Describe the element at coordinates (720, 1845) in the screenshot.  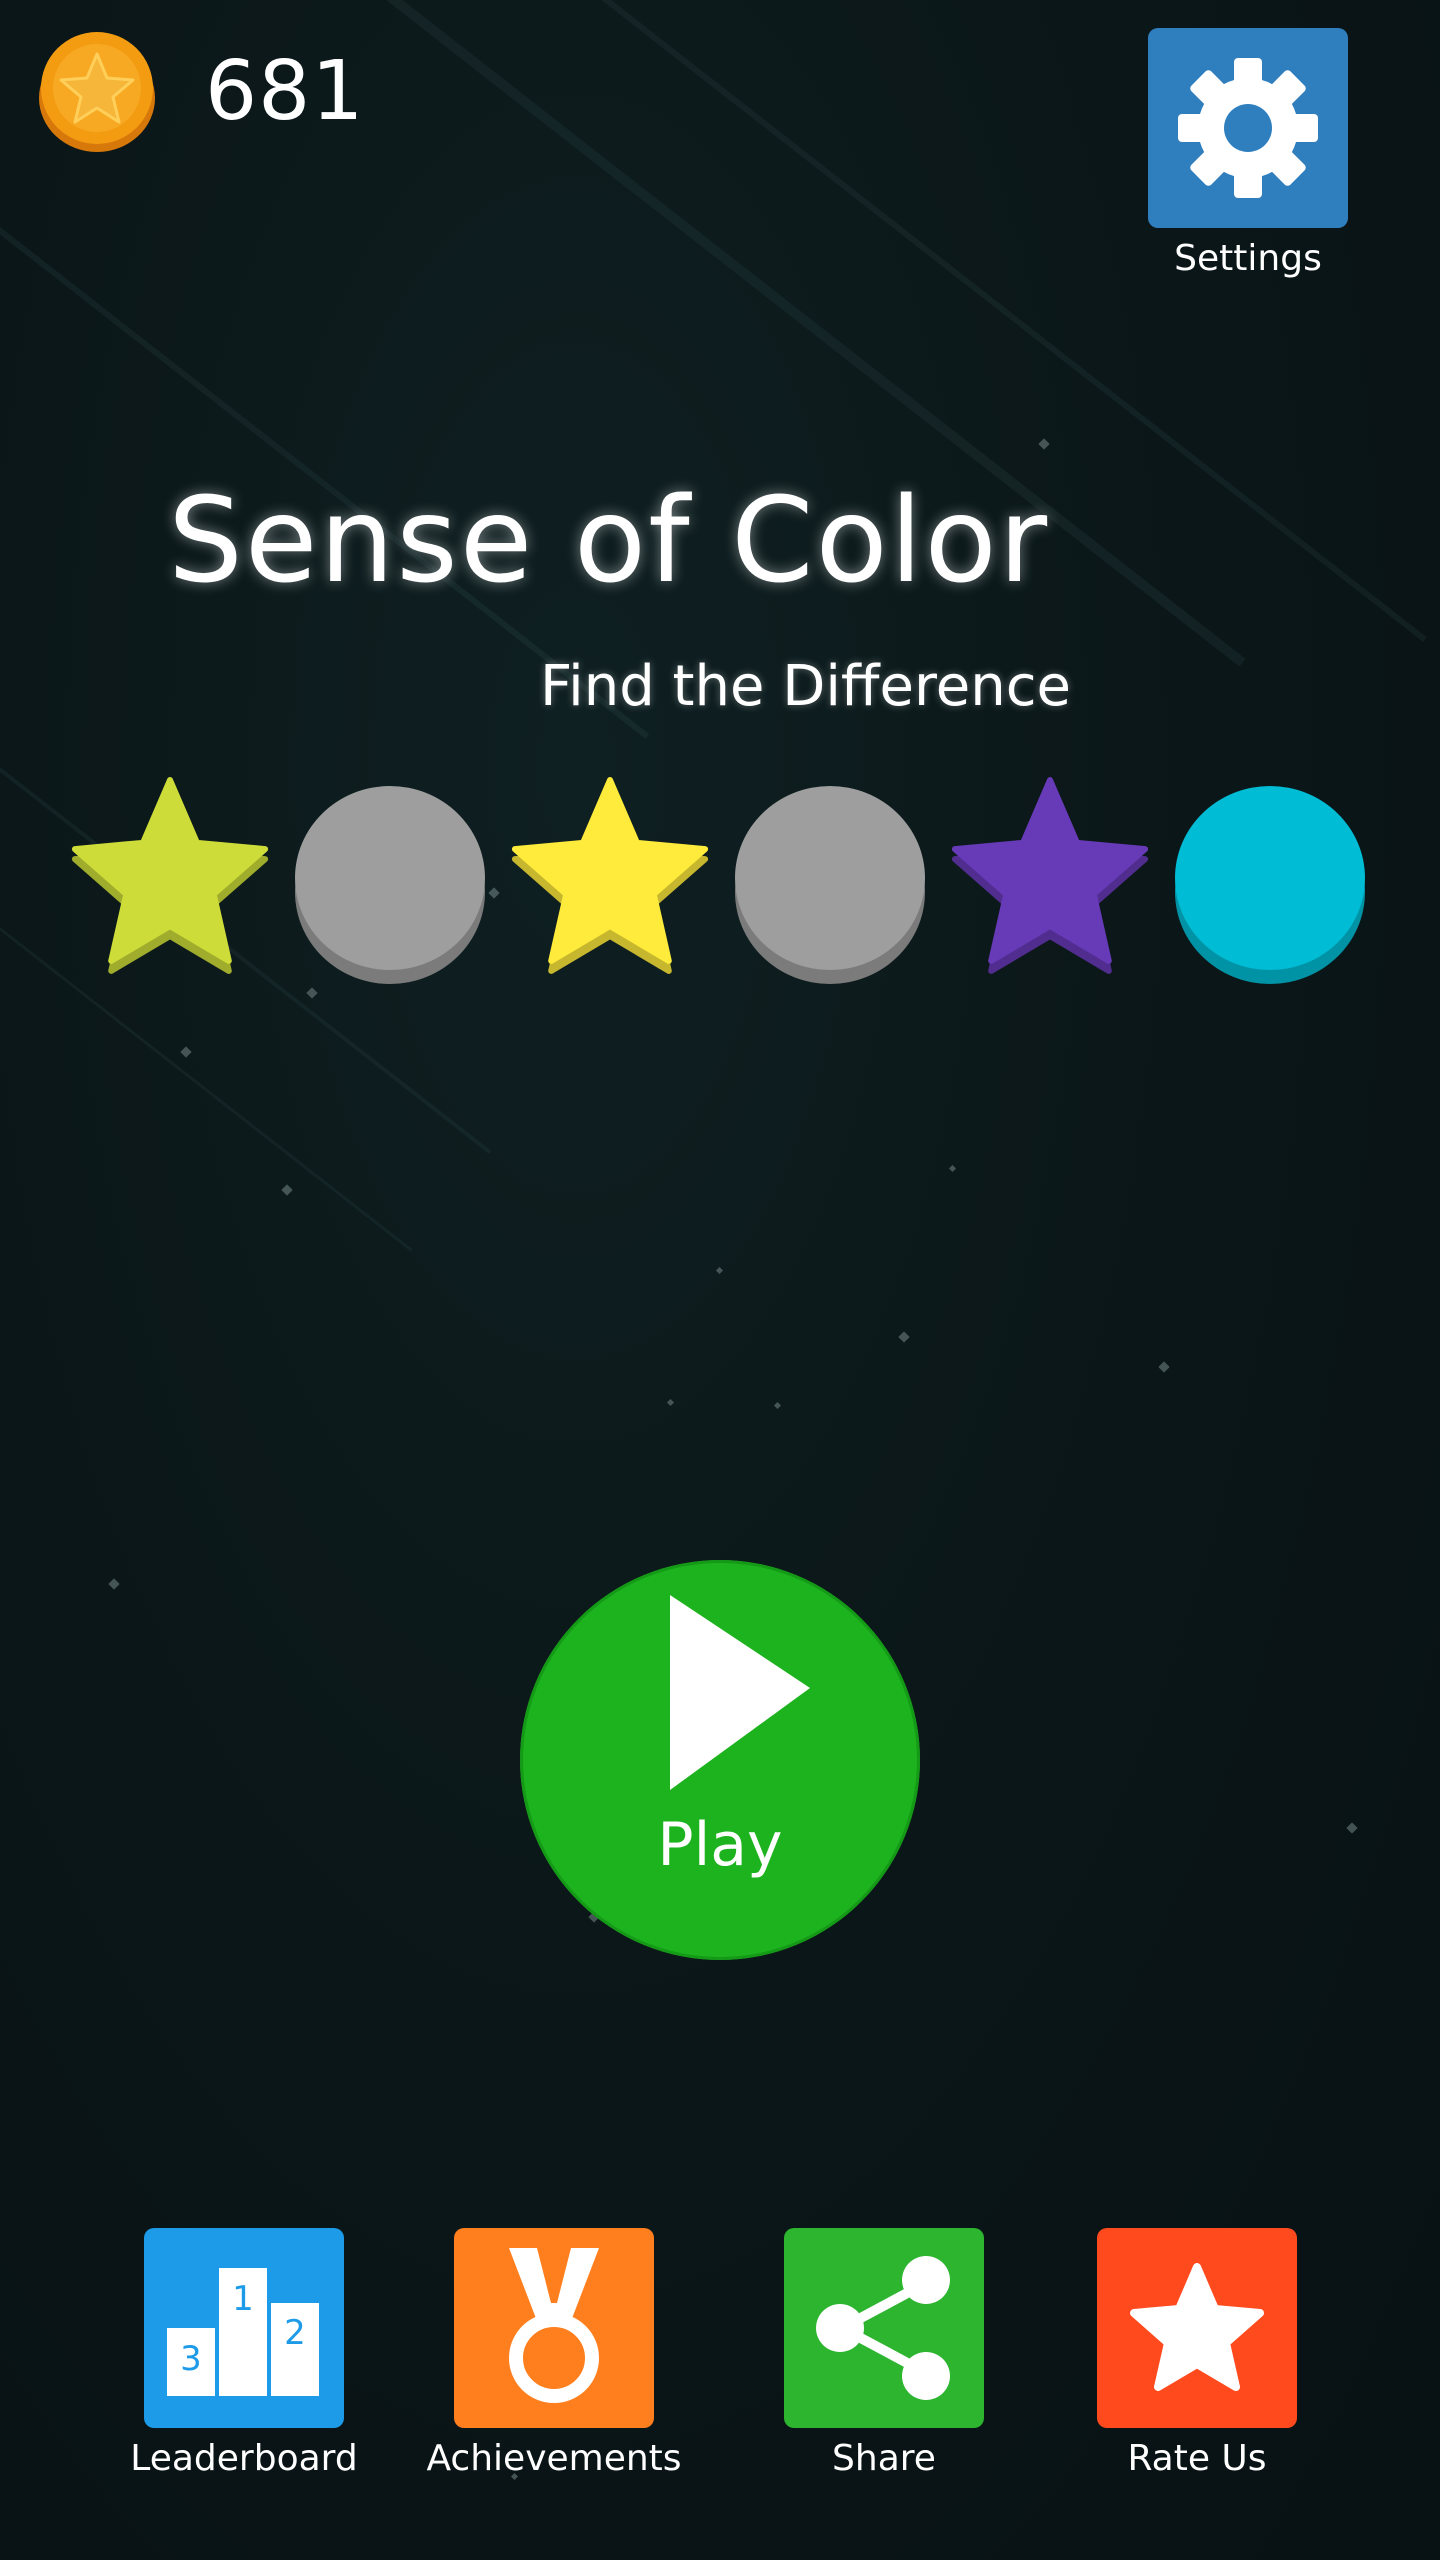
I see `play-label: Play` at that location.